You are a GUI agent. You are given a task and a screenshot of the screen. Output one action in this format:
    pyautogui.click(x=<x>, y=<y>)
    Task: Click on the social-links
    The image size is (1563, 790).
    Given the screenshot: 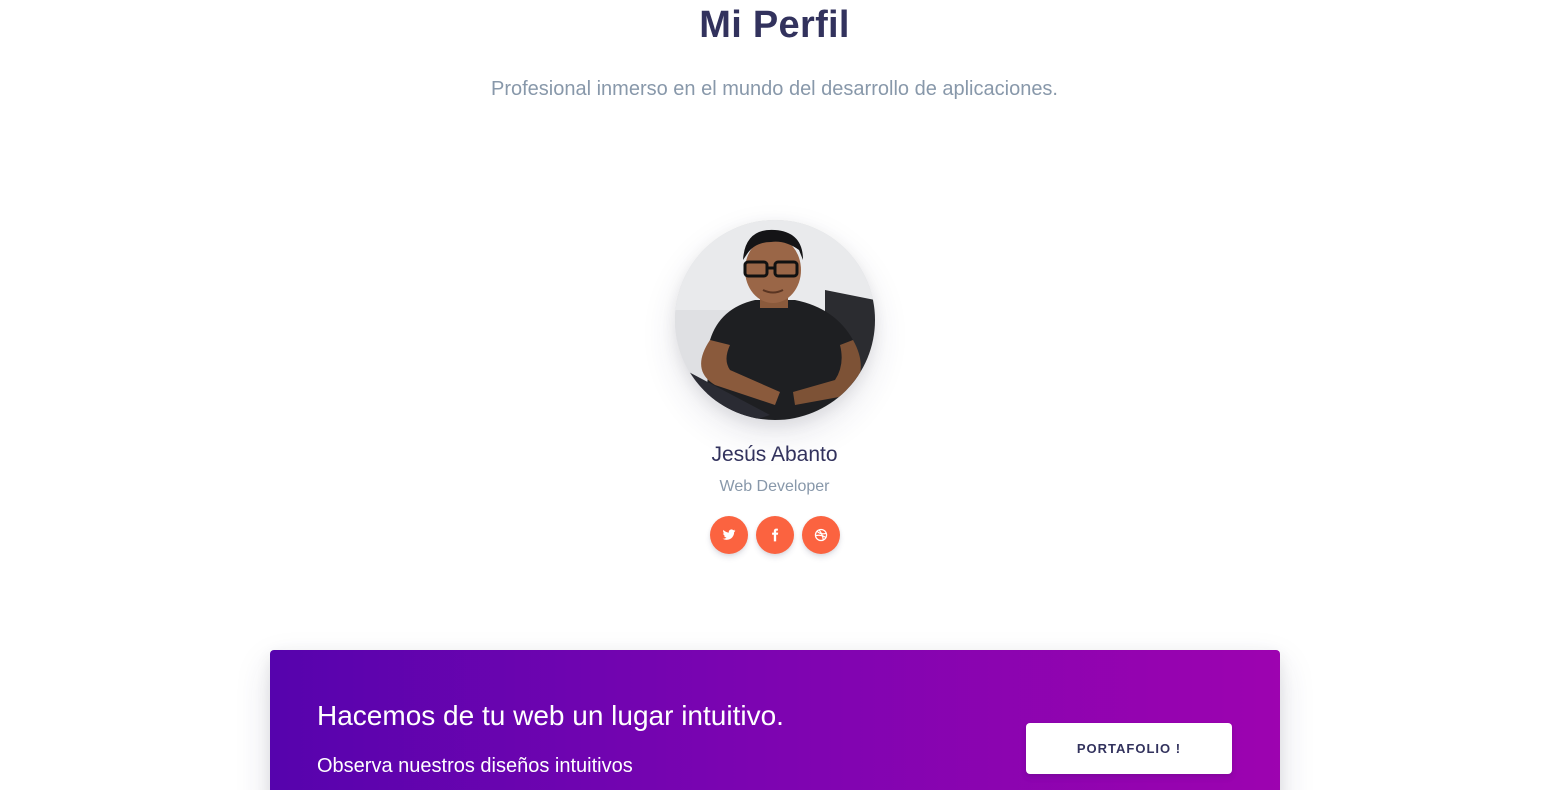 What is the action you would take?
    pyautogui.click(x=775, y=535)
    